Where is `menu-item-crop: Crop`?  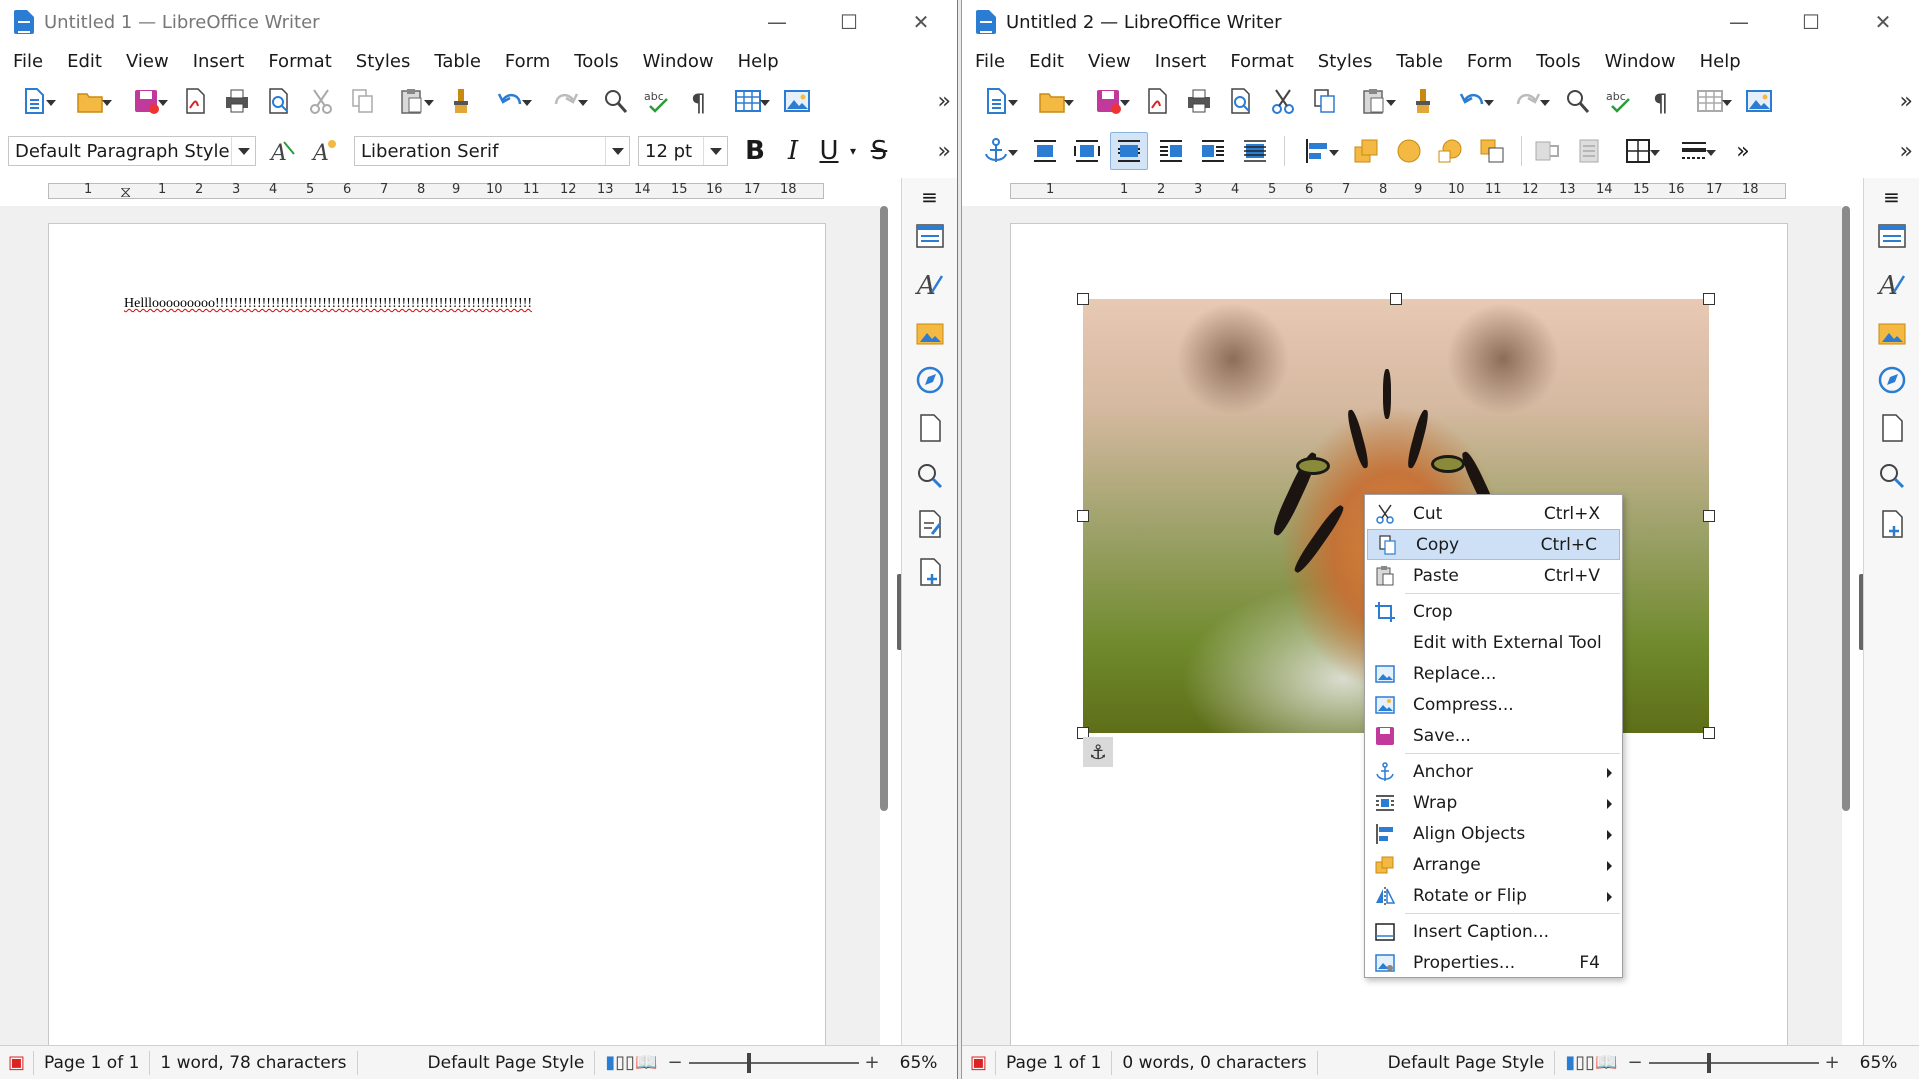 menu-item-crop: Crop is located at coordinates (1493, 611).